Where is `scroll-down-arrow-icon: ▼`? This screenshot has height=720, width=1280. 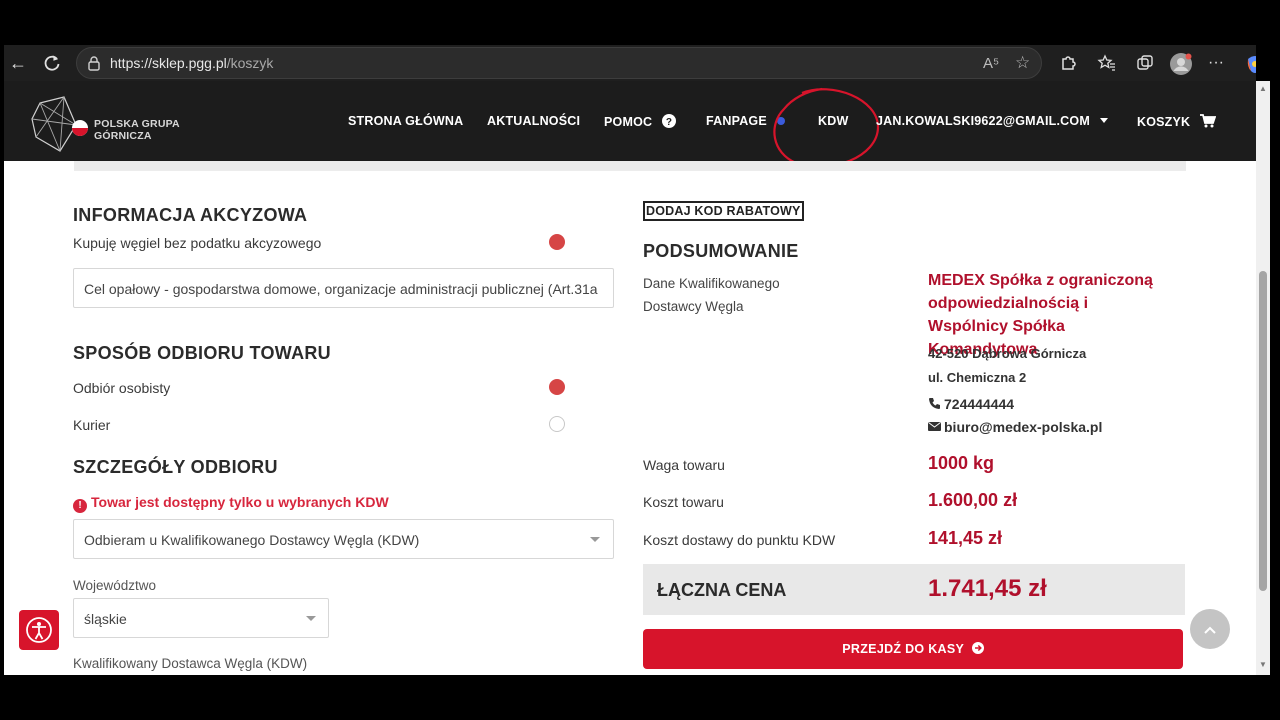 scroll-down-arrow-icon: ▼ is located at coordinates (1263, 665).